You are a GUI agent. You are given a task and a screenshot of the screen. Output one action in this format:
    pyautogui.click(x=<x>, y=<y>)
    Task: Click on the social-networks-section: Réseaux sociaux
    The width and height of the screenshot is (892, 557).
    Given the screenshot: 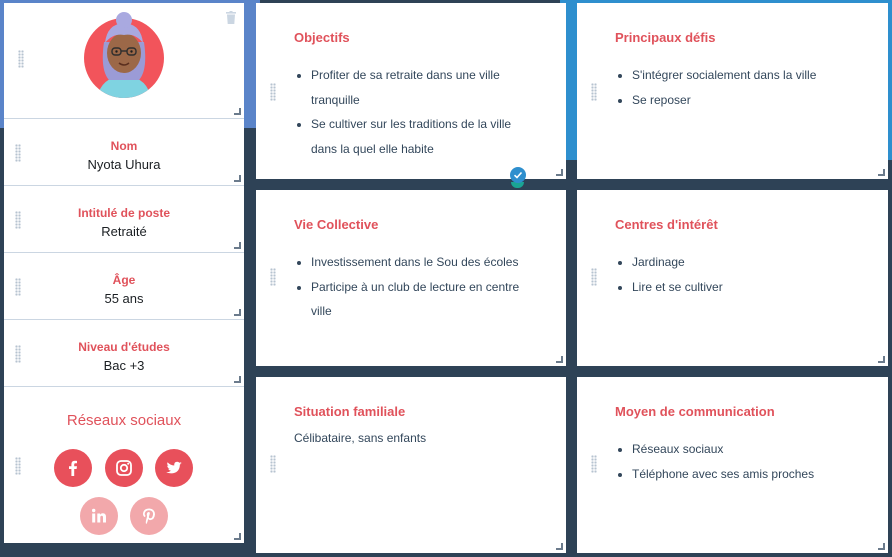 What is the action you would take?
    pyautogui.click(x=124, y=465)
    